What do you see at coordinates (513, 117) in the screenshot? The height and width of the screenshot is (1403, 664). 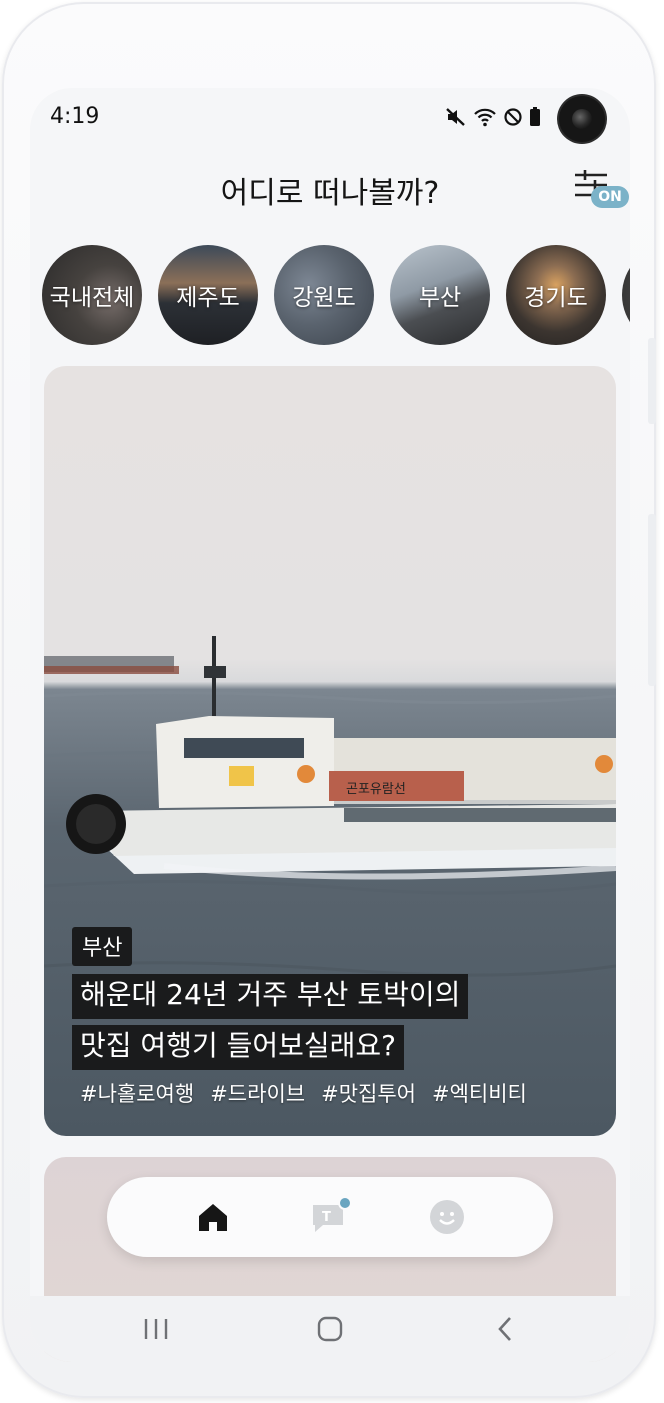 I see `do-not-disturb-icon` at bounding box center [513, 117].